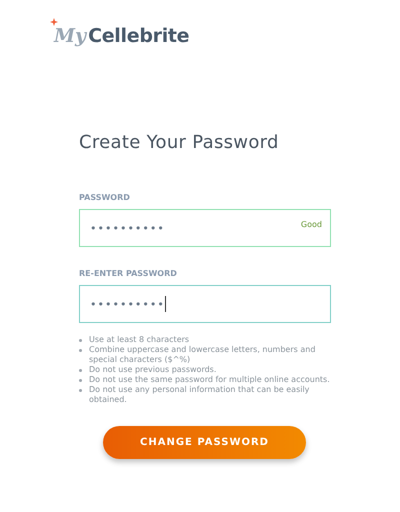 Image resolution: width=400 pixels, height=512 pixels. What do you see at coordinates (70, 36) in the screenshot?
I see `logo-script: My` at bounding box center [70, 36].